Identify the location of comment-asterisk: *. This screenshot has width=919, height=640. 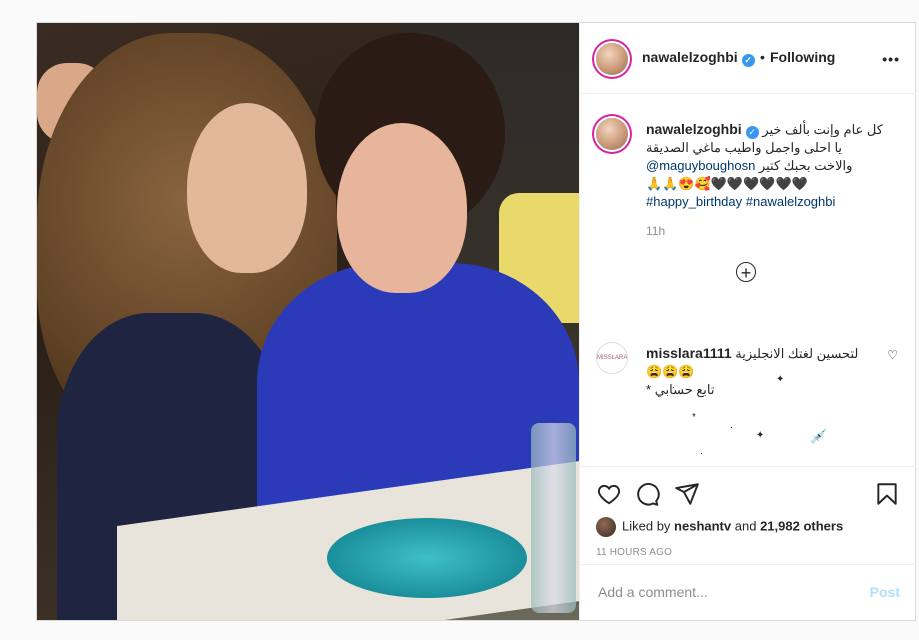
(649, 389).